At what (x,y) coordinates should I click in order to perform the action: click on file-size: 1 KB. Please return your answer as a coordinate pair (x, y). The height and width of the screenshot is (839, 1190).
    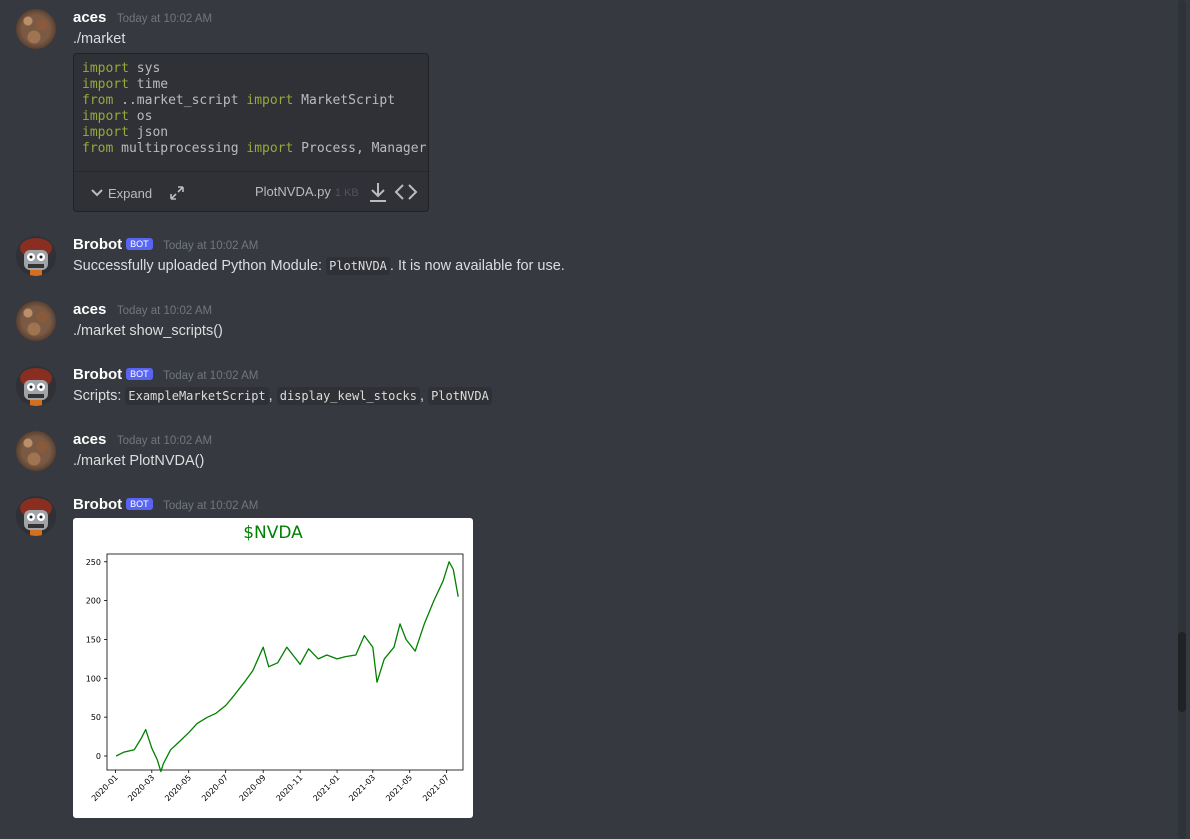
    Looking at the image, I should click on (346, 193).